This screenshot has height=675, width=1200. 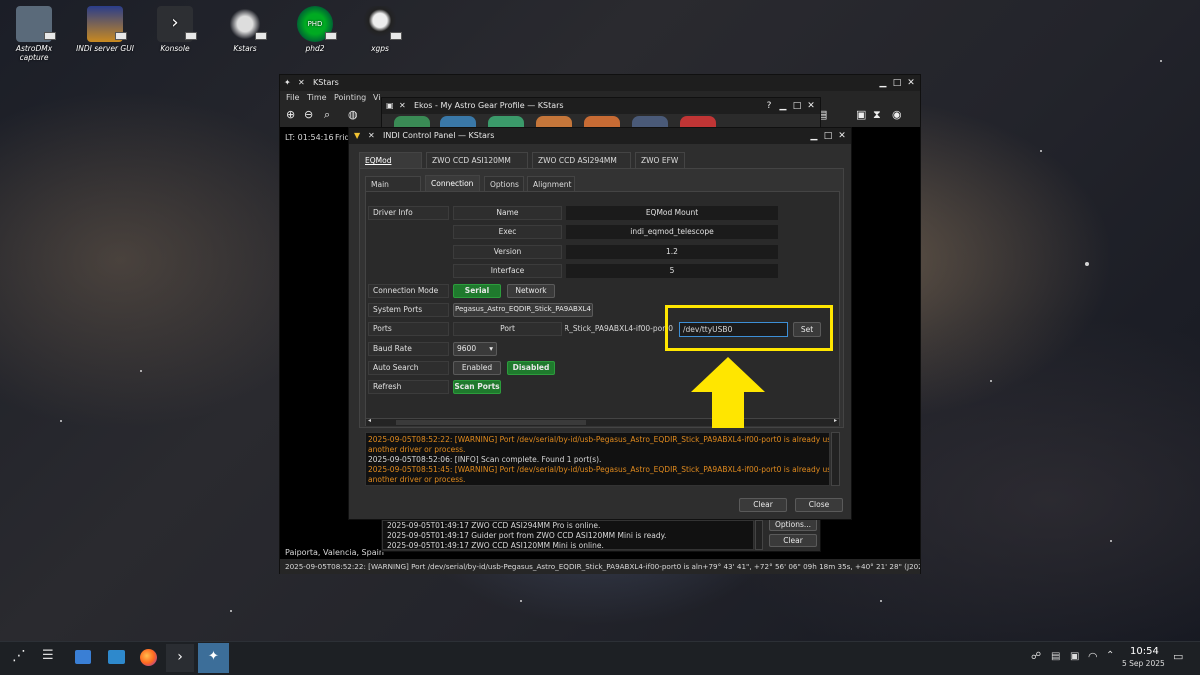 I want to click on serial-button: Serial, so click(x=477, y=291).